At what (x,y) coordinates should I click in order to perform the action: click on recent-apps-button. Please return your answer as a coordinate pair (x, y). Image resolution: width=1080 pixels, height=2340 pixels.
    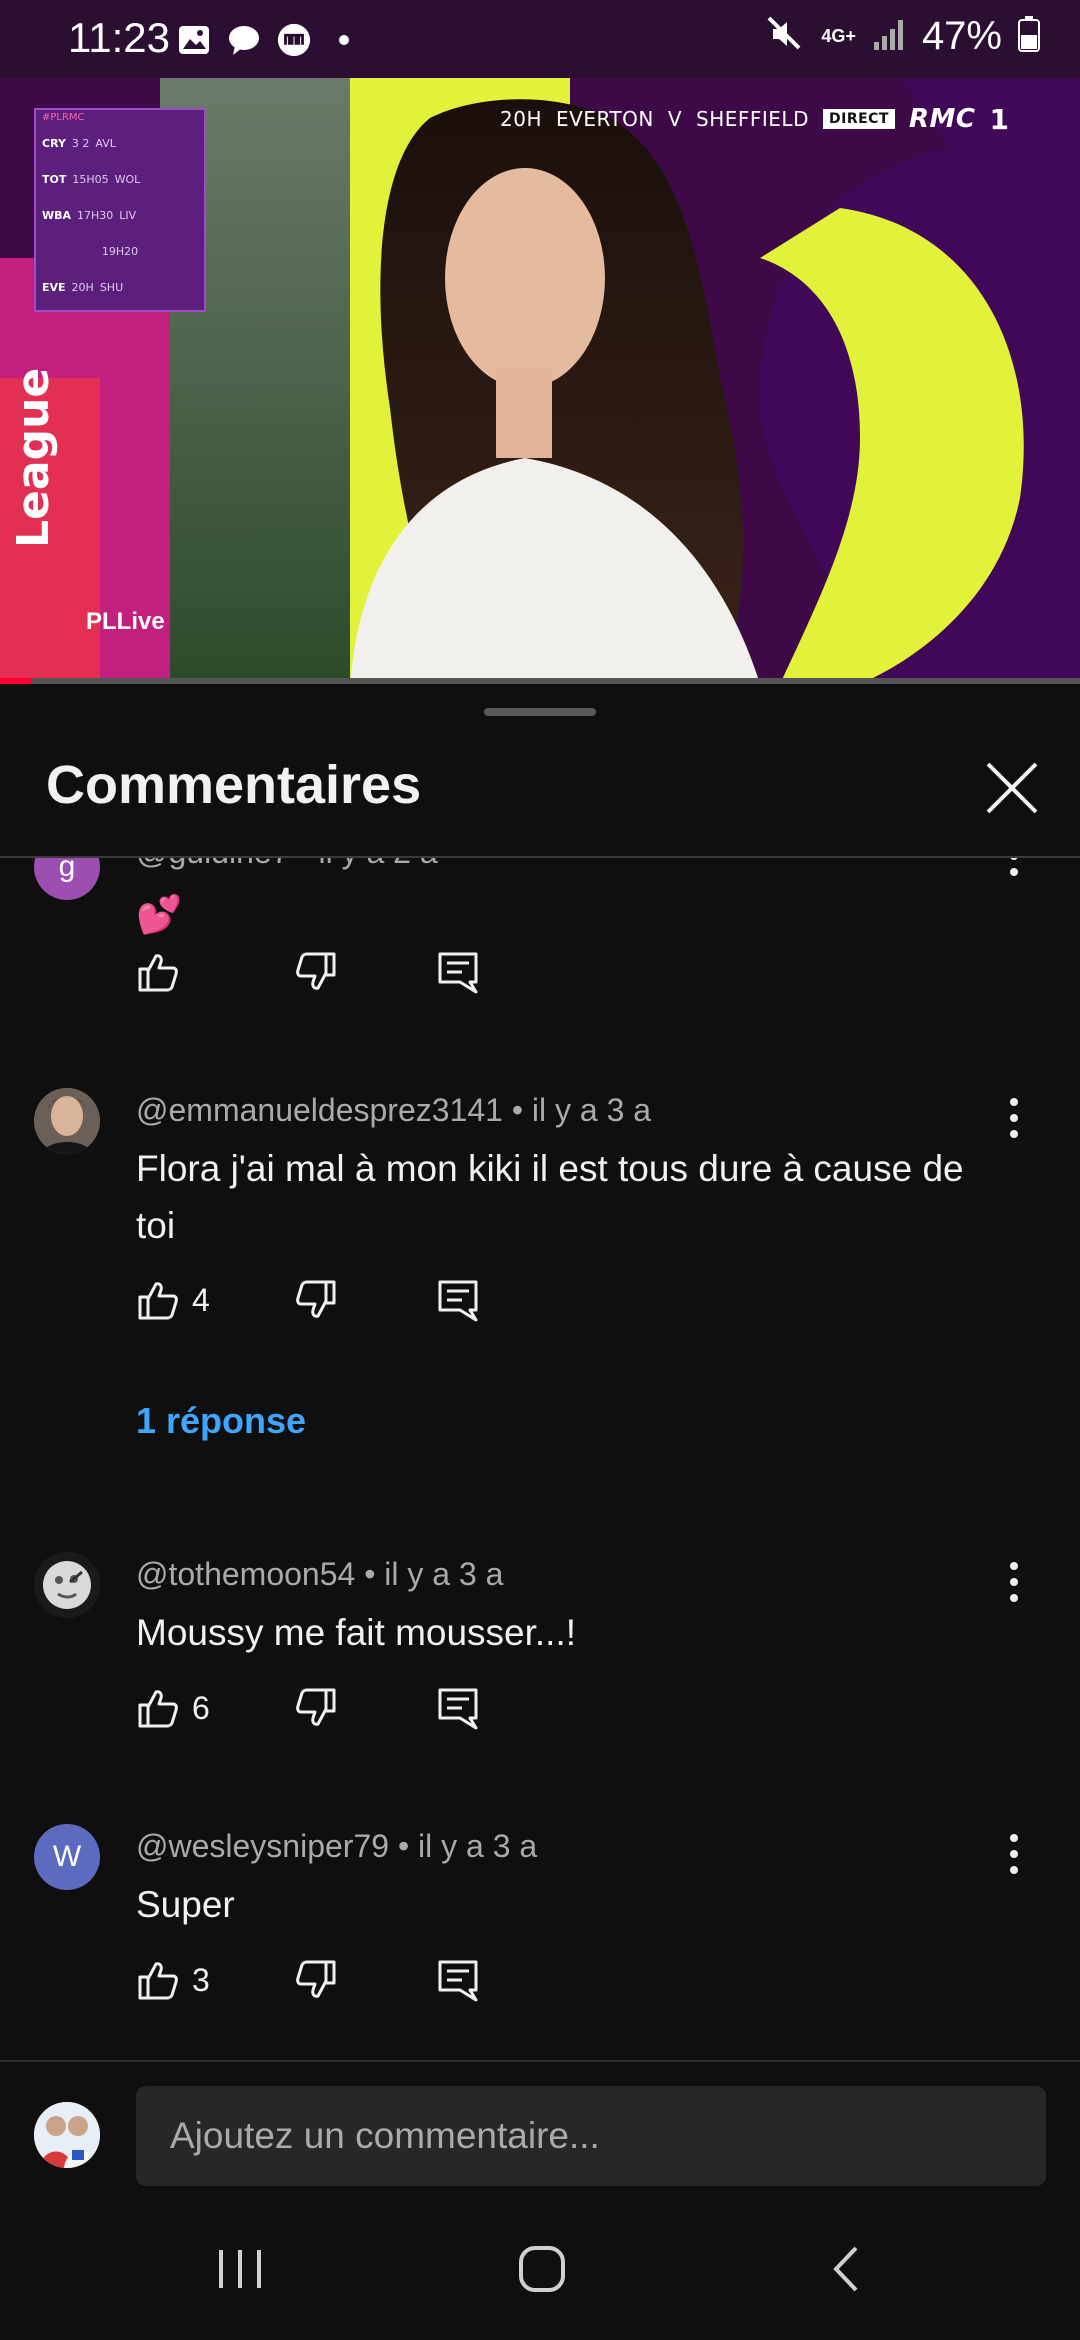
    Looking at the image, I should click on (240, 2269).